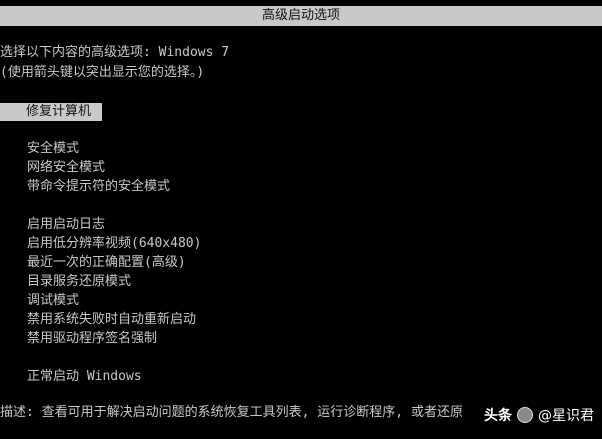 Image resolution: width=602 pixels, height=439 pixels. What do you see at coordinates (51, 112) in the screenshot?
I see `option-repair-computer: 修复计算机` at bounding box center [51, 112].